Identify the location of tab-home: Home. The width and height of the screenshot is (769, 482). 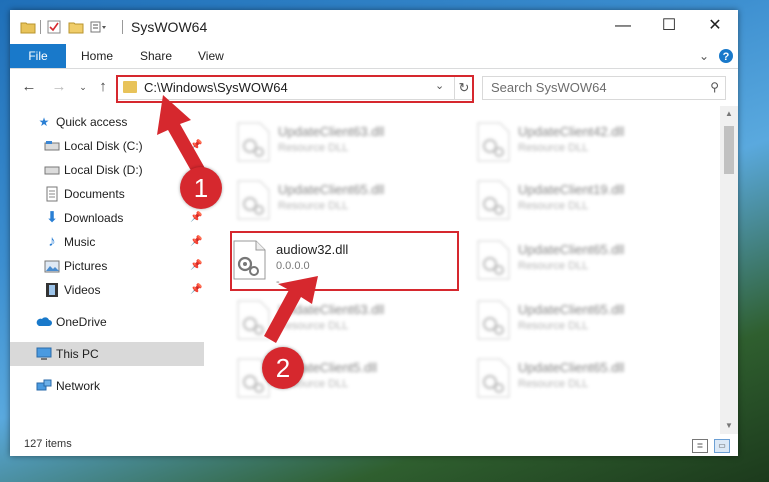
(97, 56).